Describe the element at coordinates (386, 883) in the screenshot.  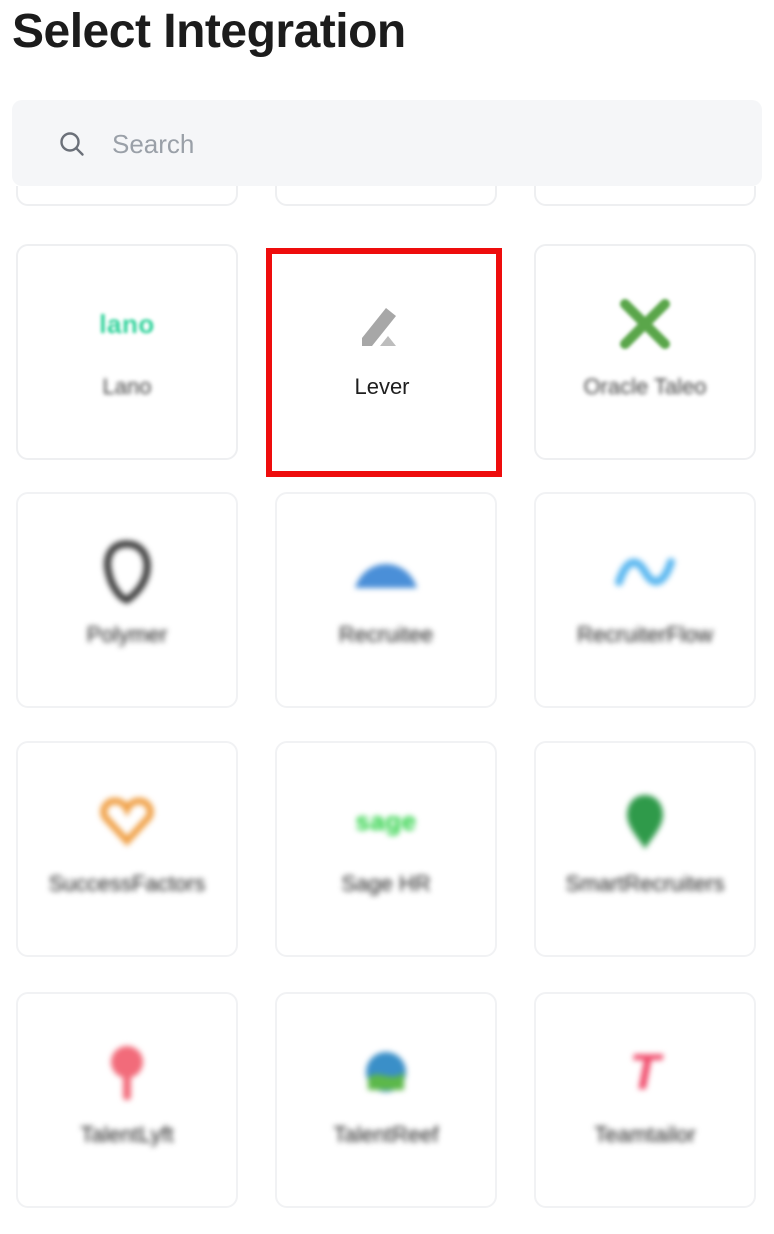
I see `integration-label: Sage HR` at that location.